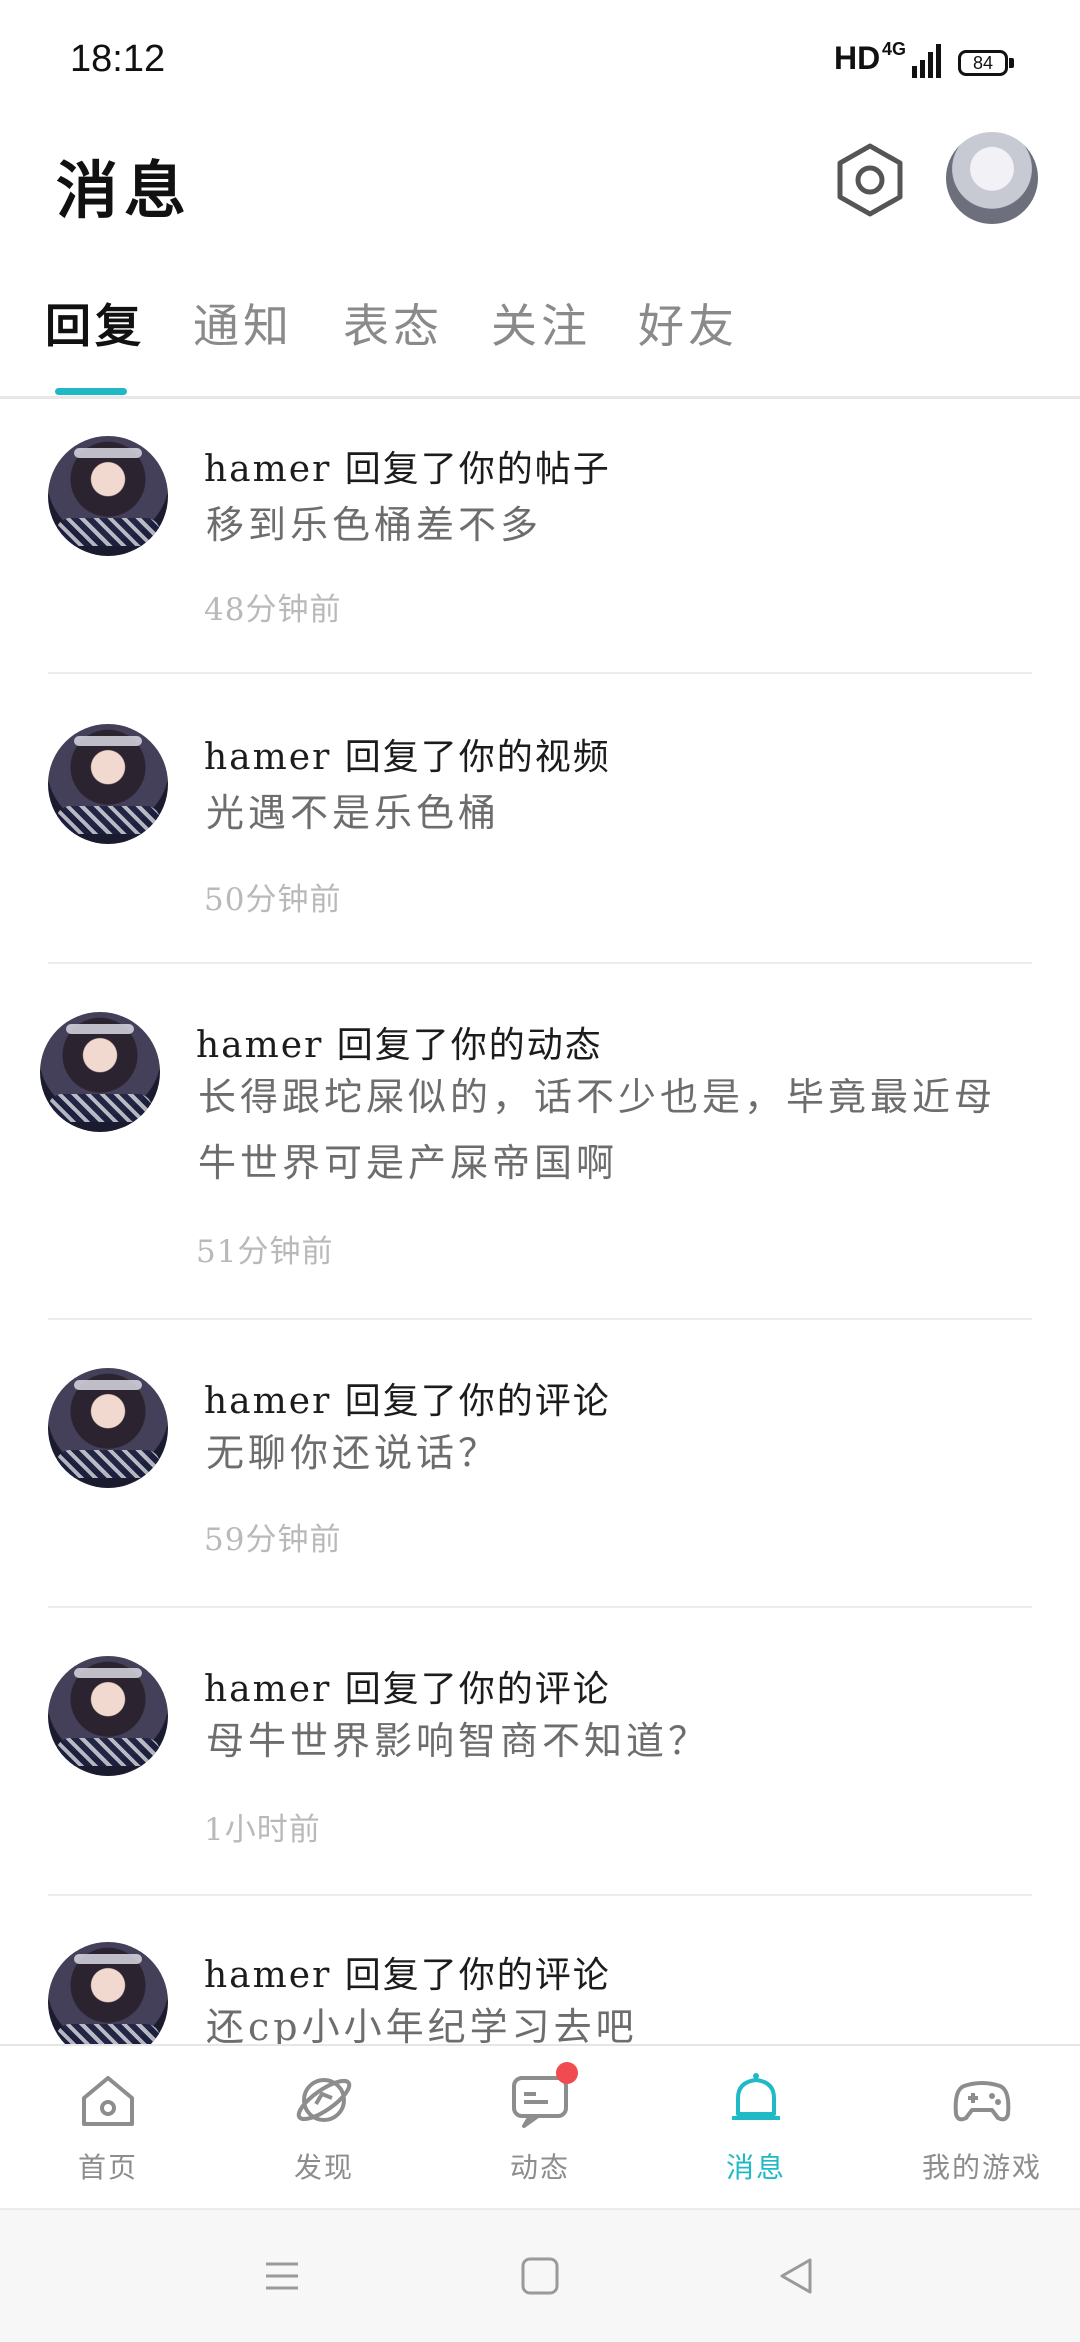 The width and height of the screenshot is (1080, 2342). I want to click on status-bar: 18:12 HD 4G 84, so click(540, 60).